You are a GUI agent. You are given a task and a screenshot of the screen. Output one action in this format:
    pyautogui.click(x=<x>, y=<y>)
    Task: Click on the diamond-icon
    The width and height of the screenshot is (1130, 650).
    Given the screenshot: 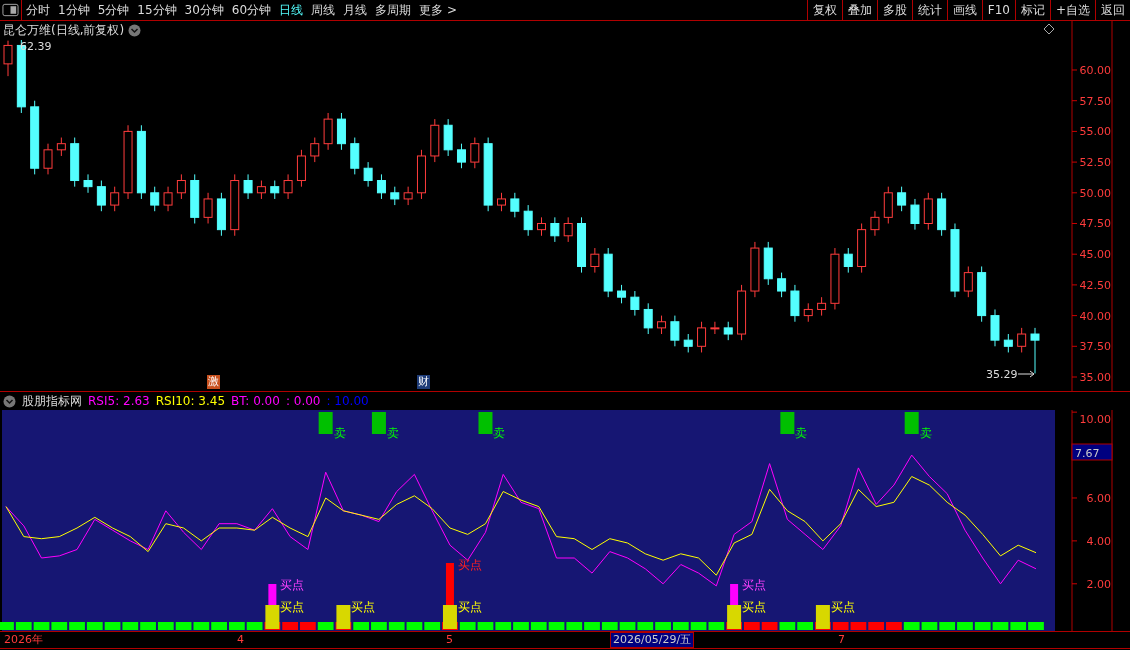 What is the action you would take?
    pyautogui.click(x=1049, y=29)
    